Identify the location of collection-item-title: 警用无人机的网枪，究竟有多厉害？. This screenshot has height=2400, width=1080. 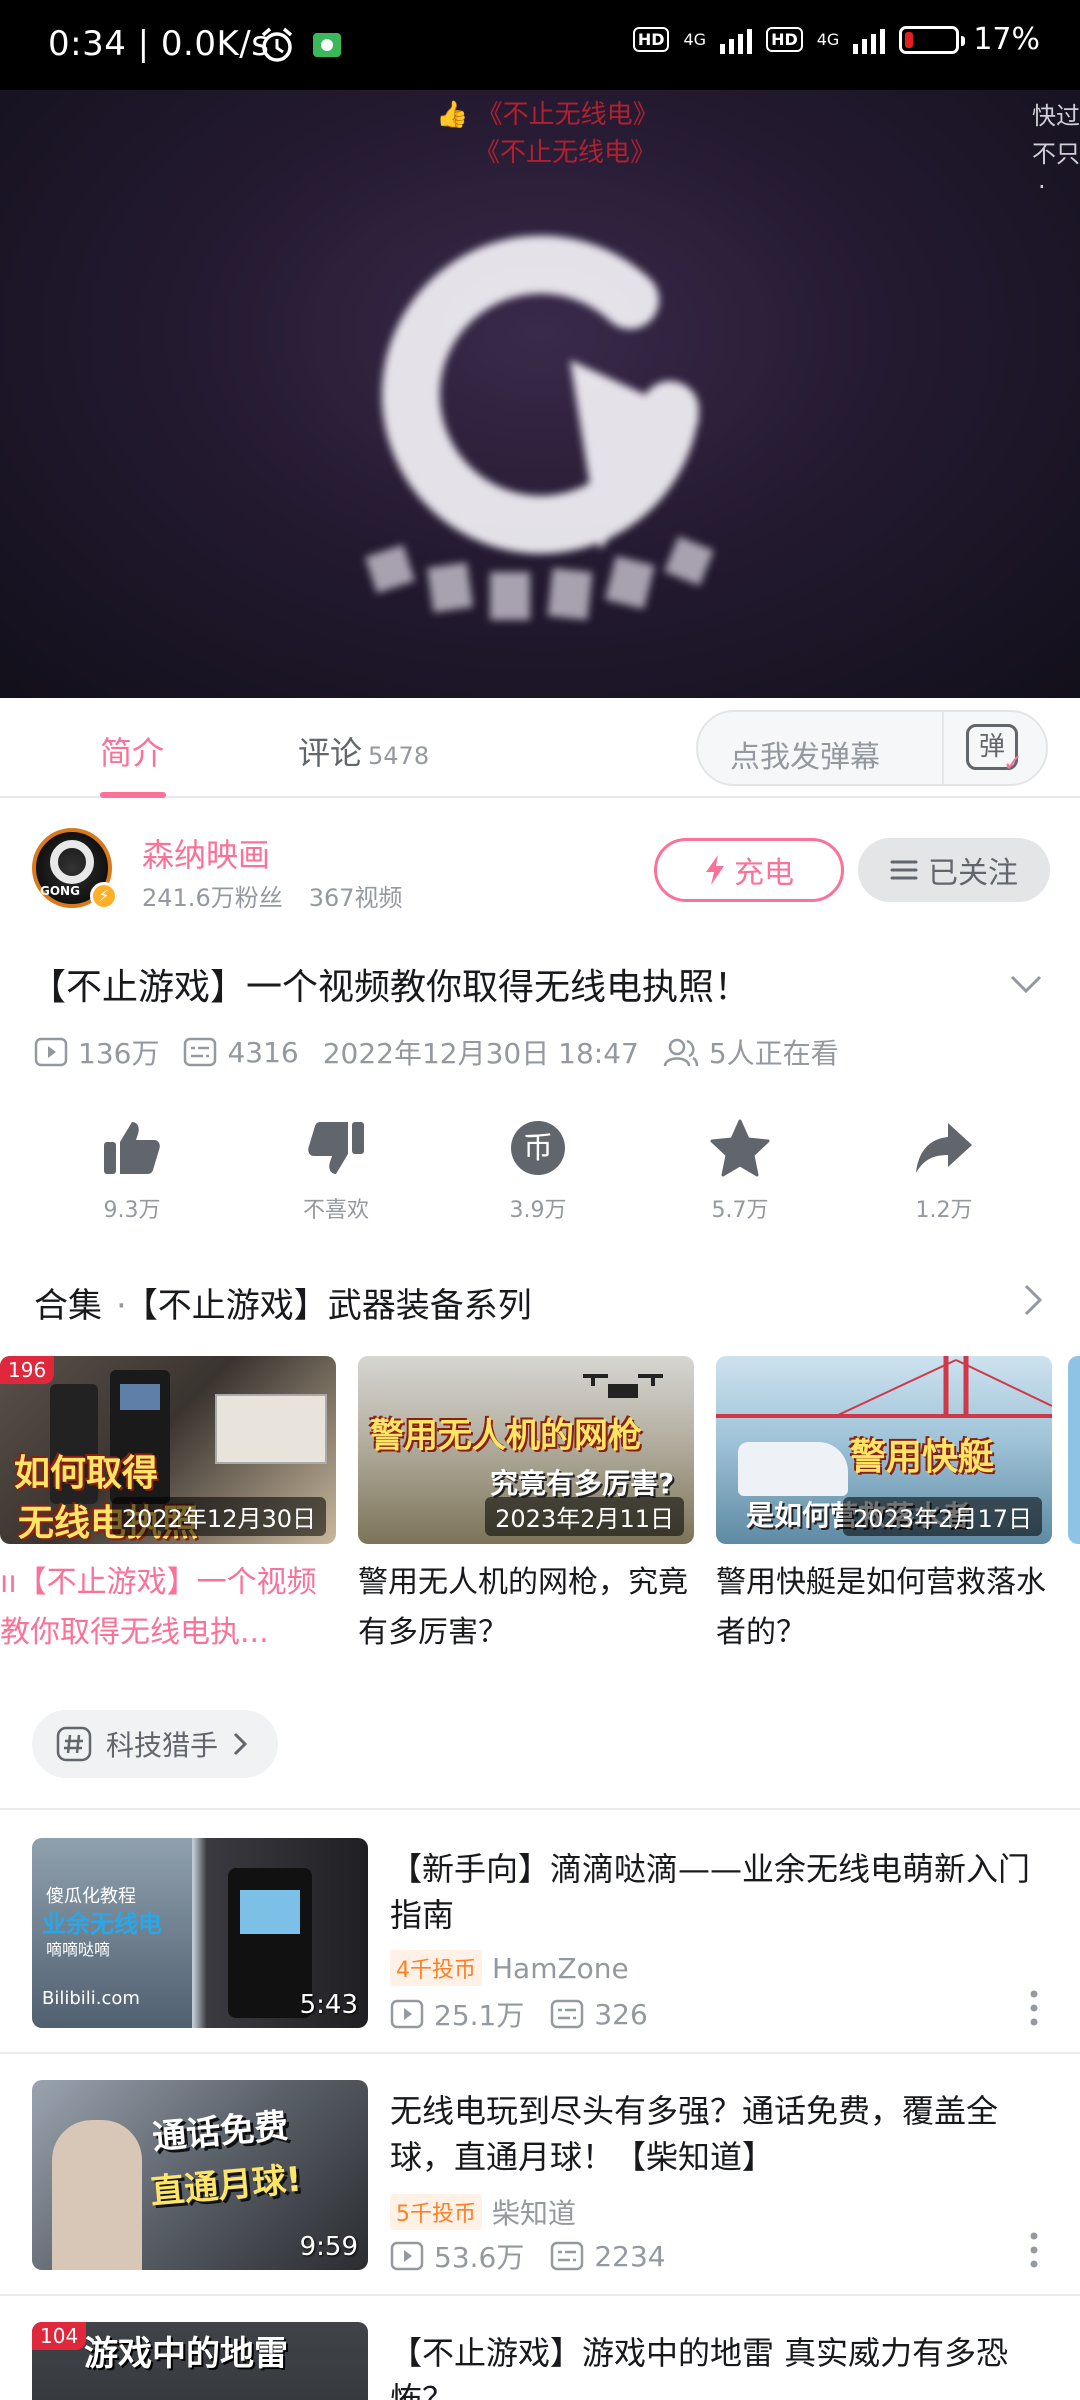
(523, 1607).